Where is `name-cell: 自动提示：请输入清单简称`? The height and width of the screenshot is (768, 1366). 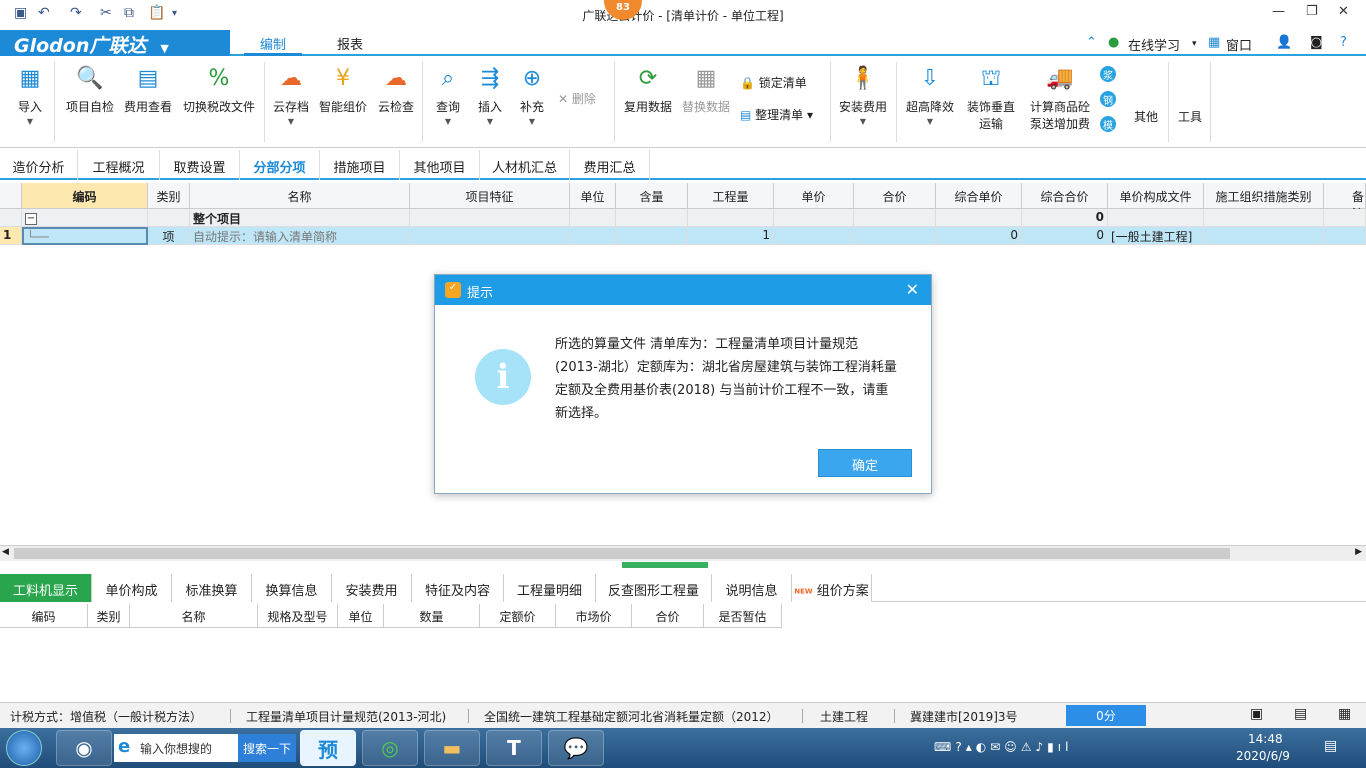
name-cell: 自动提示：请输入清单简称 is located at coordinates (300, 236).